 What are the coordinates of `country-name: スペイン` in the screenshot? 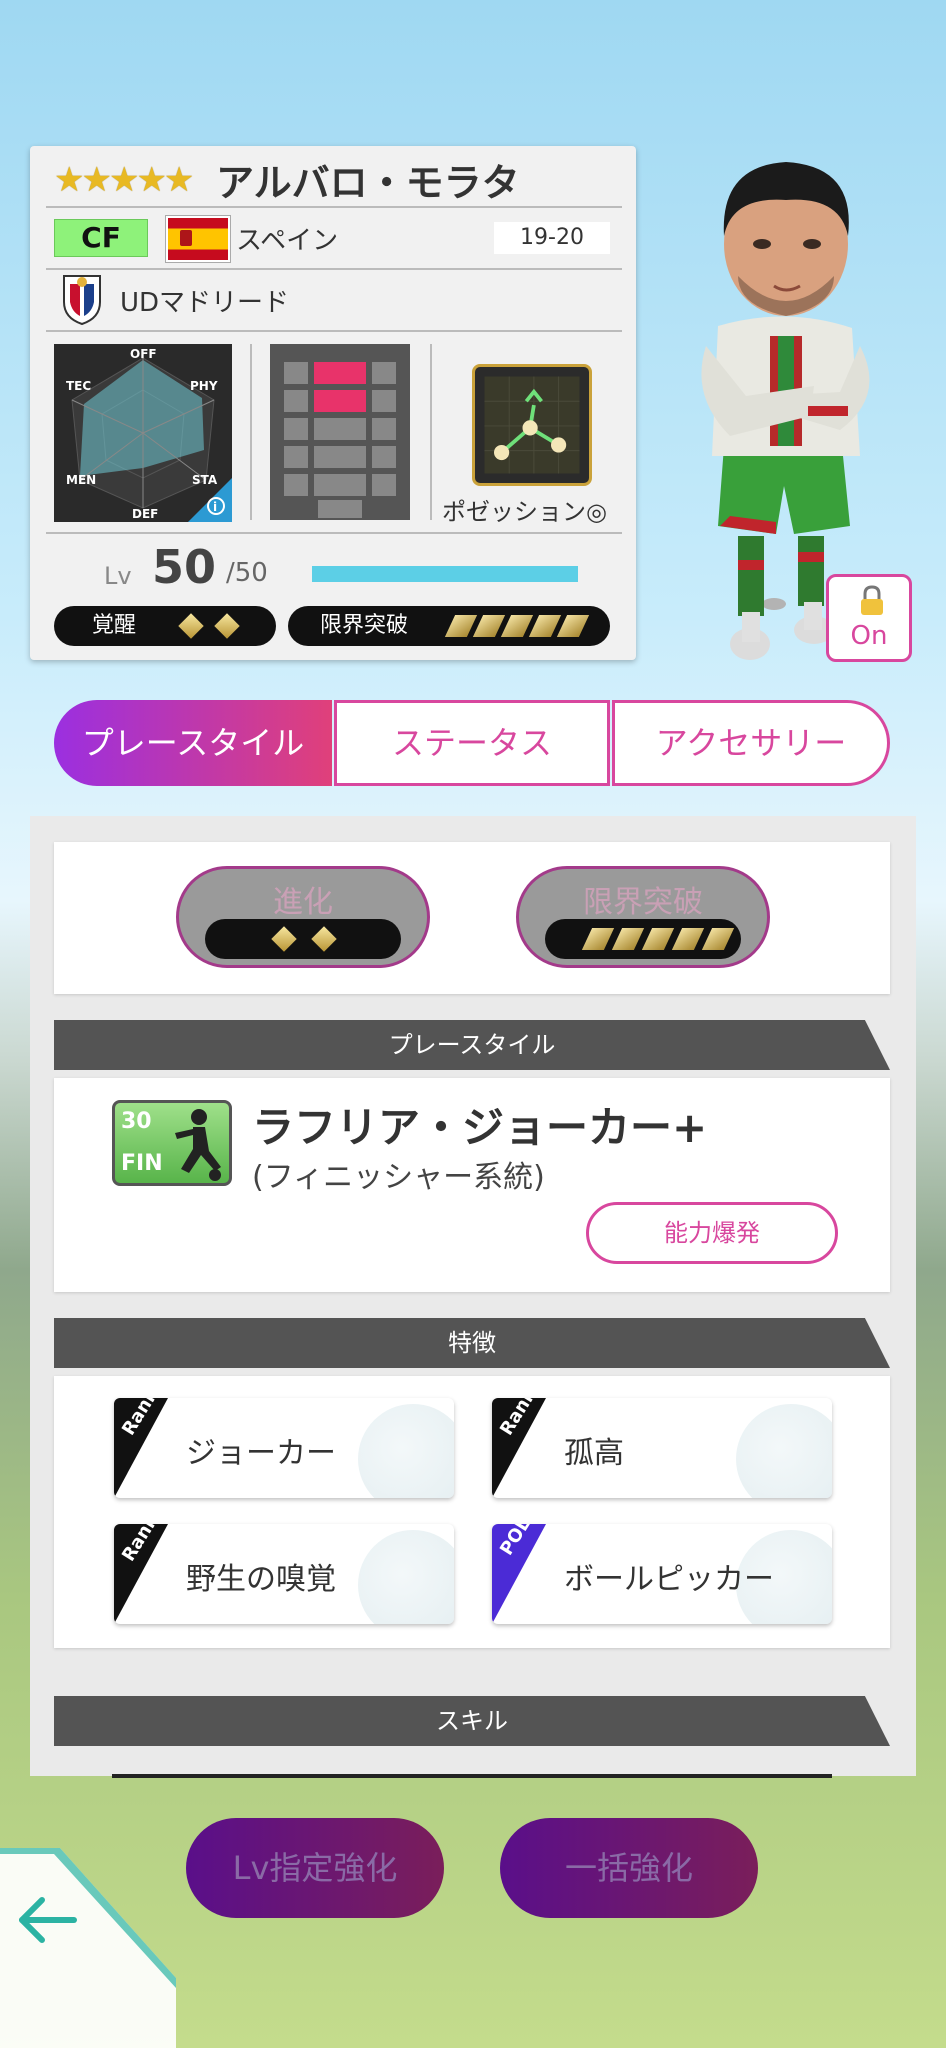 It's located at (287, 241).